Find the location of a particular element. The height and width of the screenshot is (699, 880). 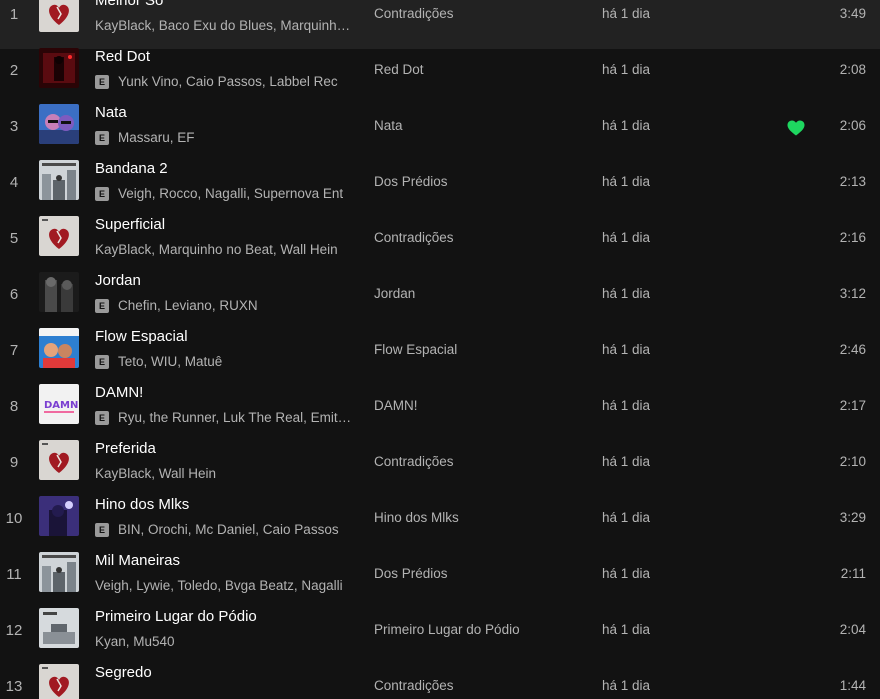

track-title: DAMN! is located at coordinates (119, 393).